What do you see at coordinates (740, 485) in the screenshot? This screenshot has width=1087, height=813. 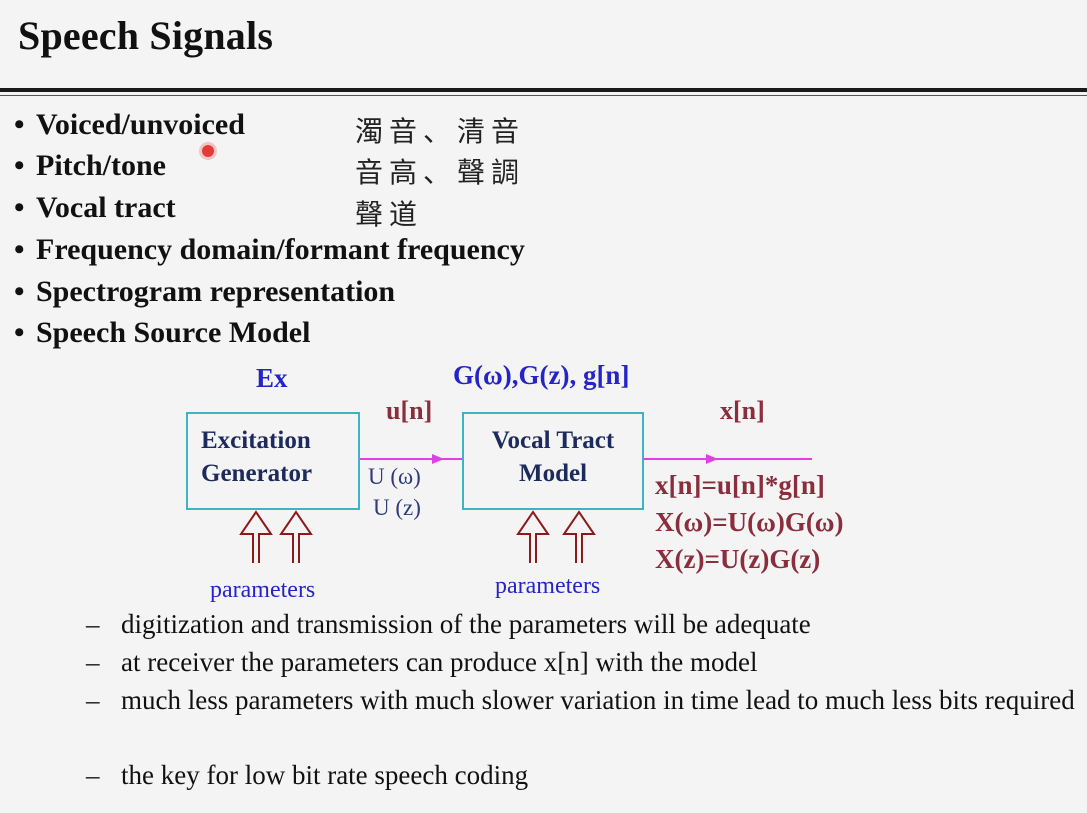 I see `equation-time: x[n]=u[n]*g[n]` at bounding box center [740, 485].